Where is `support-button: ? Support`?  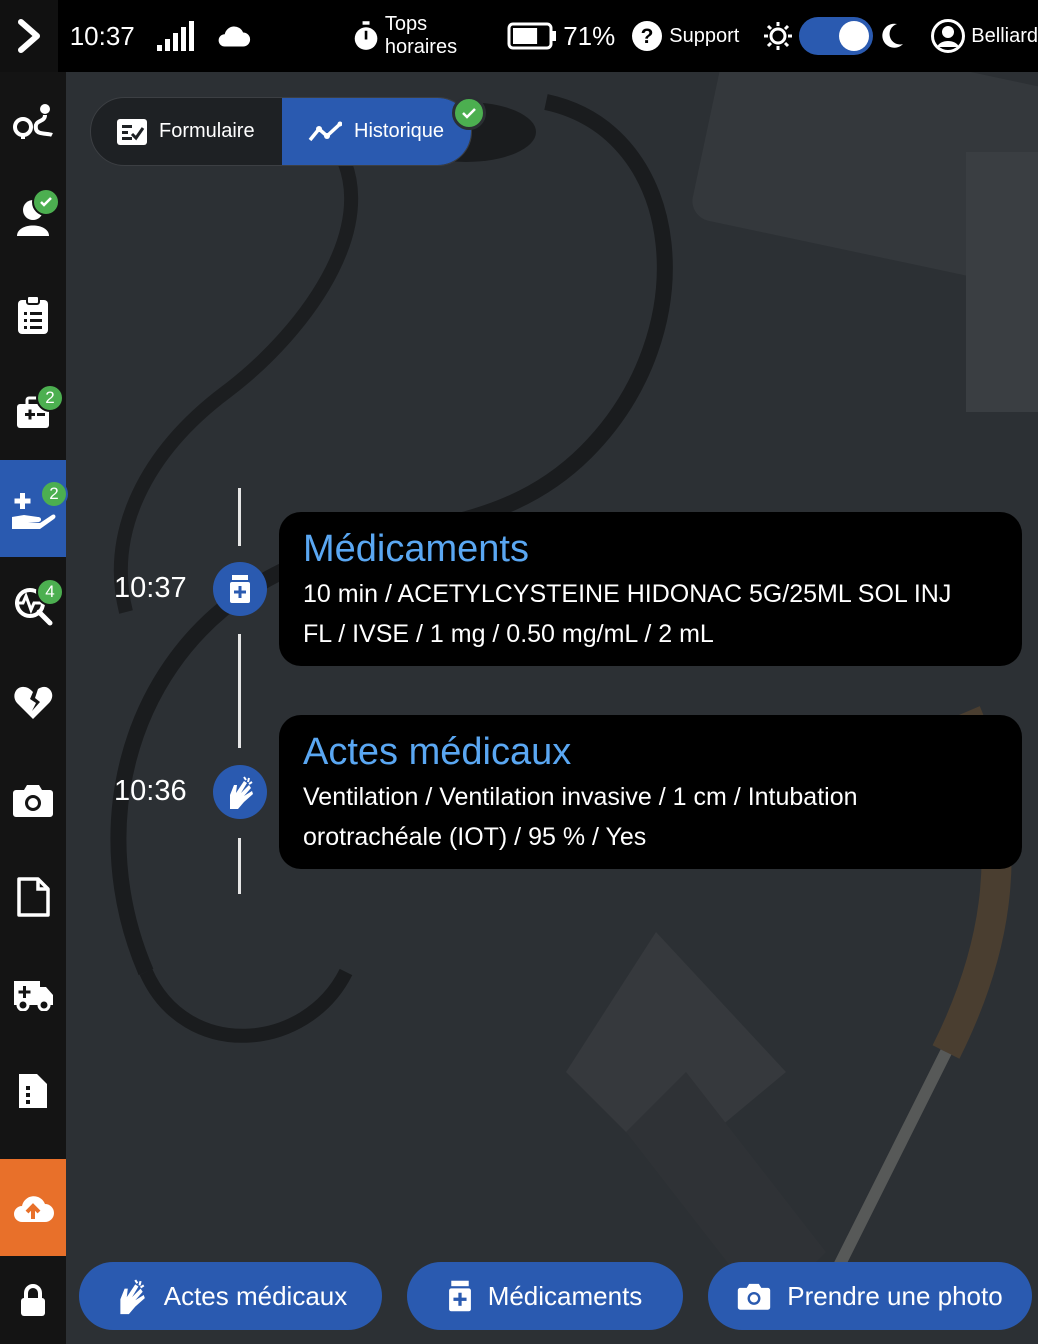
support-button: ? Support is located at coordinates (685, 36).